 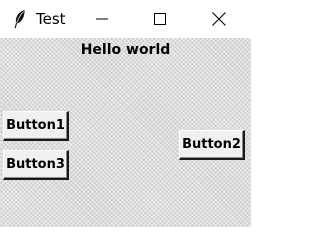 I want to click on maximize-button, so click(x=160, y=19).